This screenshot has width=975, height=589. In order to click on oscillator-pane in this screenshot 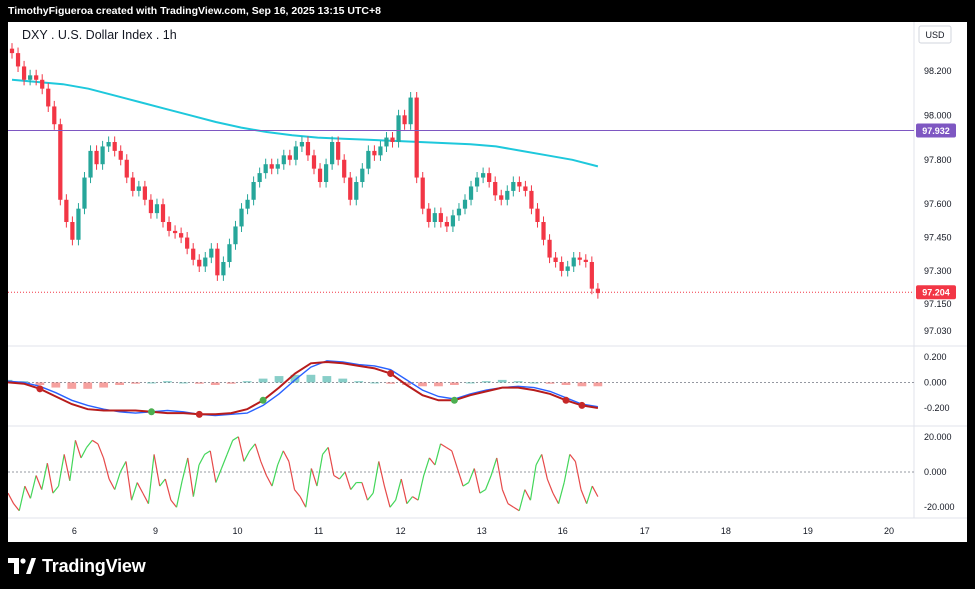, I will do `click(460, 474)`.